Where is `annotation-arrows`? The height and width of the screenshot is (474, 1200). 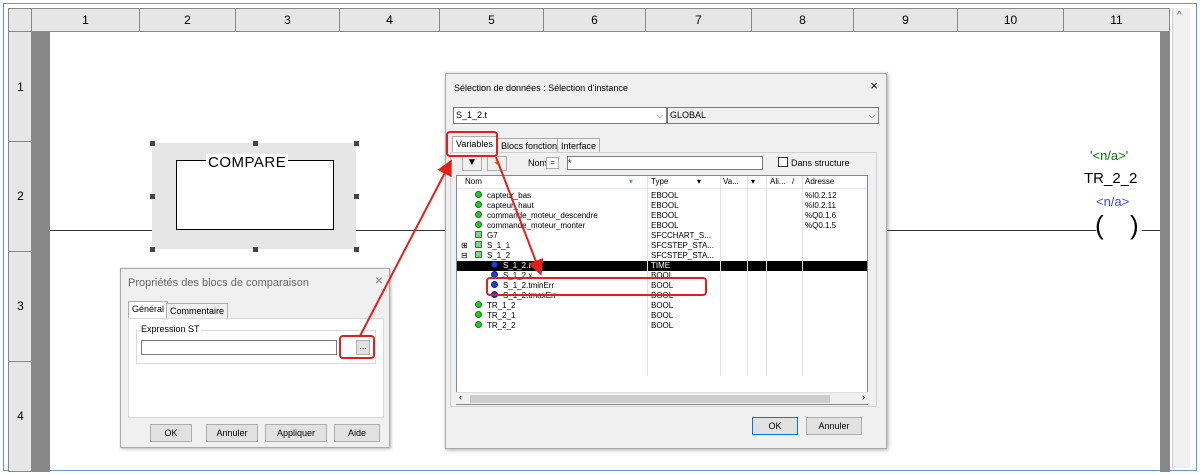 annotation-arrows is located at coordinates (451, 246).